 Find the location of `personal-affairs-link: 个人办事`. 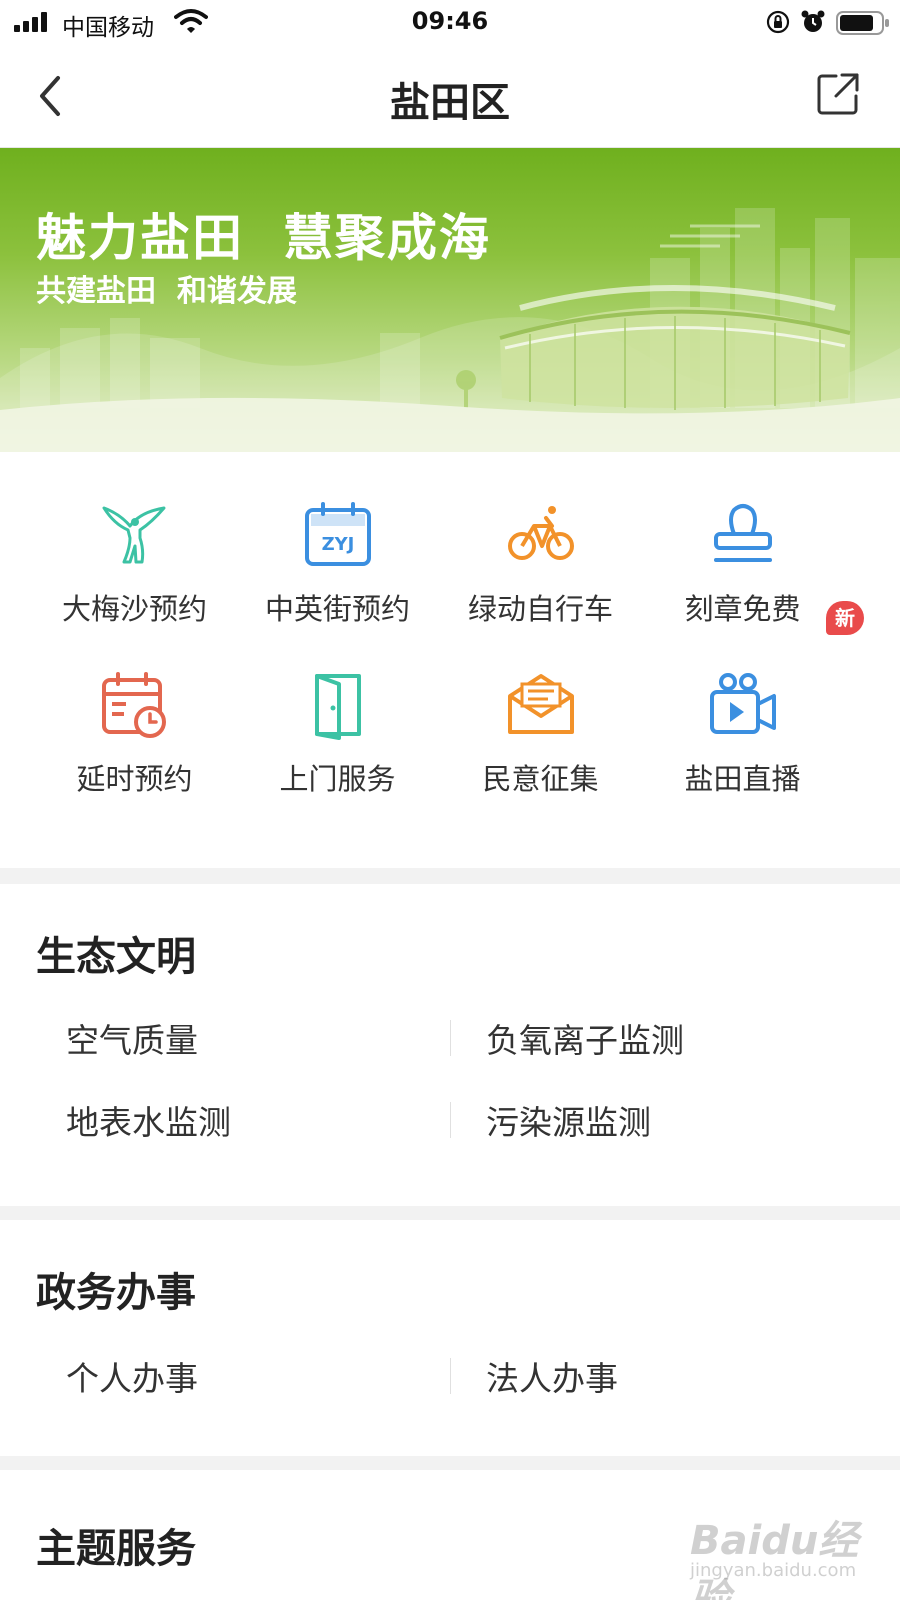

personal-affairs-link: 个人办事 is located at coordinates (132, 1376).